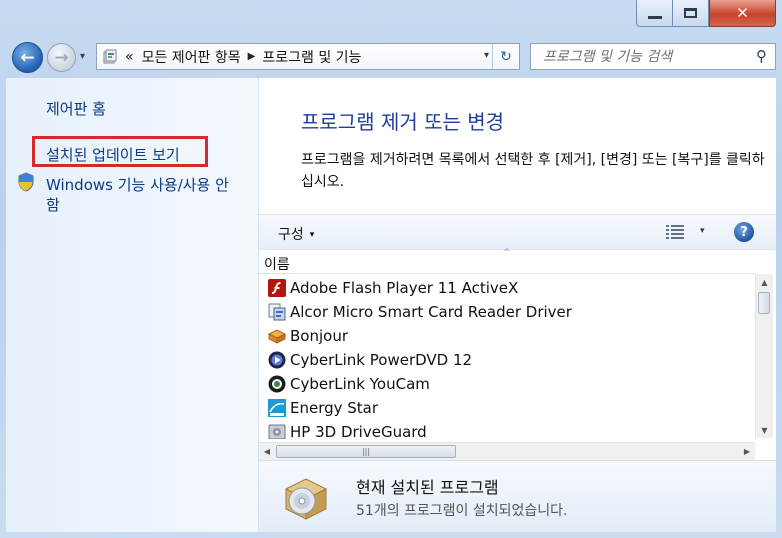 Image resolution: width=782 pixels, height=538 pixels. I want to click on organize-button: 구성 ▾, so click(296, 234).